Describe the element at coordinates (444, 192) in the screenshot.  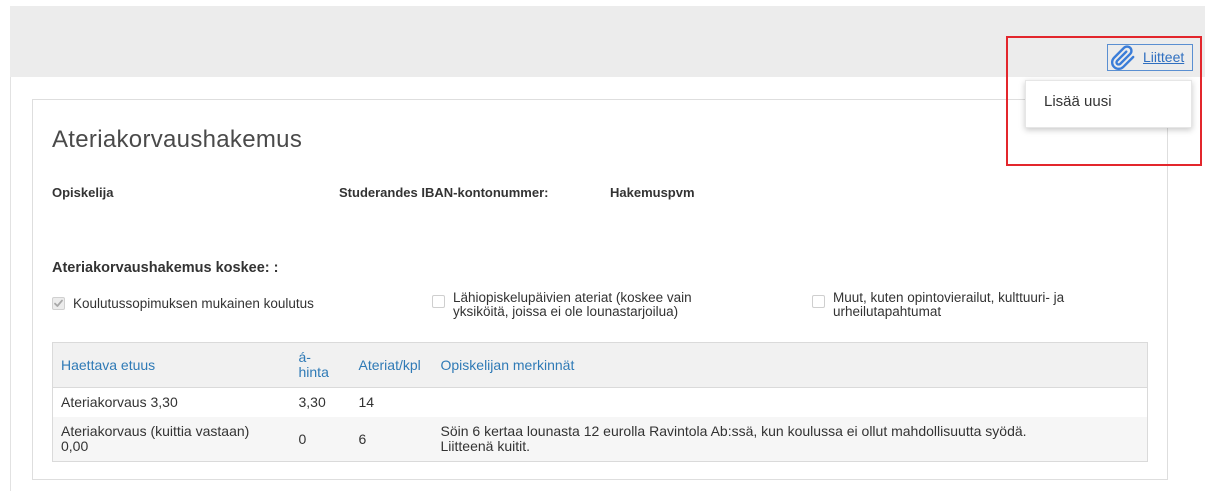
I see `field-label-iban: Studerandes IBAN-kontonummer:` at that location.